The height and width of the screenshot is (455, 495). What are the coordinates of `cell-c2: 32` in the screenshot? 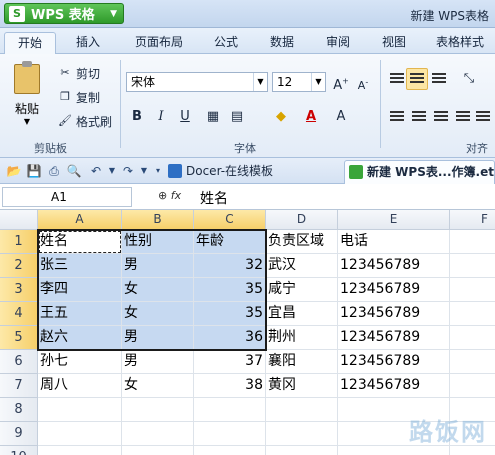 It's located at (230, 266).